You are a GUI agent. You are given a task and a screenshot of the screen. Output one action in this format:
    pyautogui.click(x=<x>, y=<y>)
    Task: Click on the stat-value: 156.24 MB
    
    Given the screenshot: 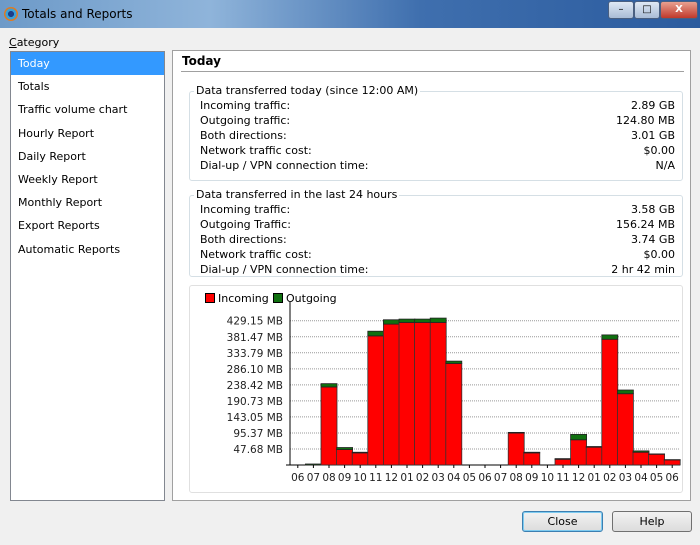 What is the action you would take?
    pyautogui.click(x=645, y=224)
    